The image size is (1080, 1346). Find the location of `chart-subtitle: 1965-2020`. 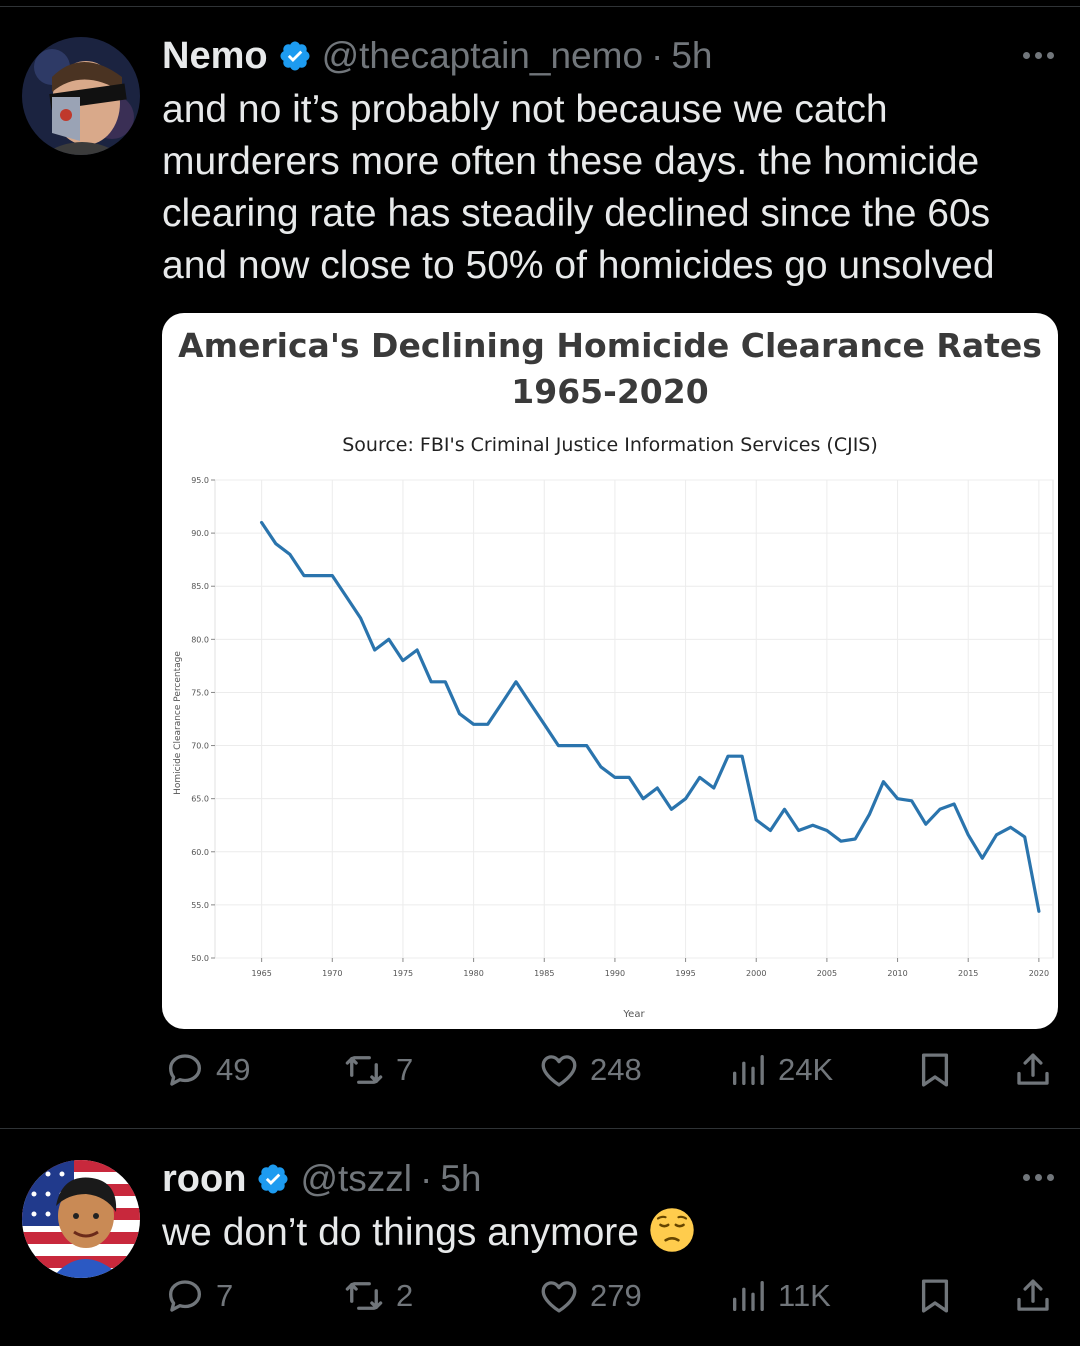

chart-subtitle: 1965-2020 is located at coordinates (609, 391).